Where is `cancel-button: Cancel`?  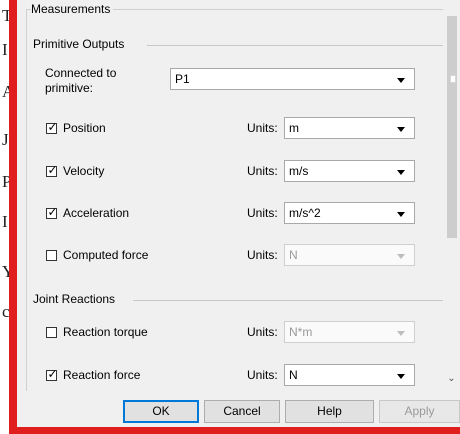 cancel-button: Cancel is located at coordinates (242, 411).